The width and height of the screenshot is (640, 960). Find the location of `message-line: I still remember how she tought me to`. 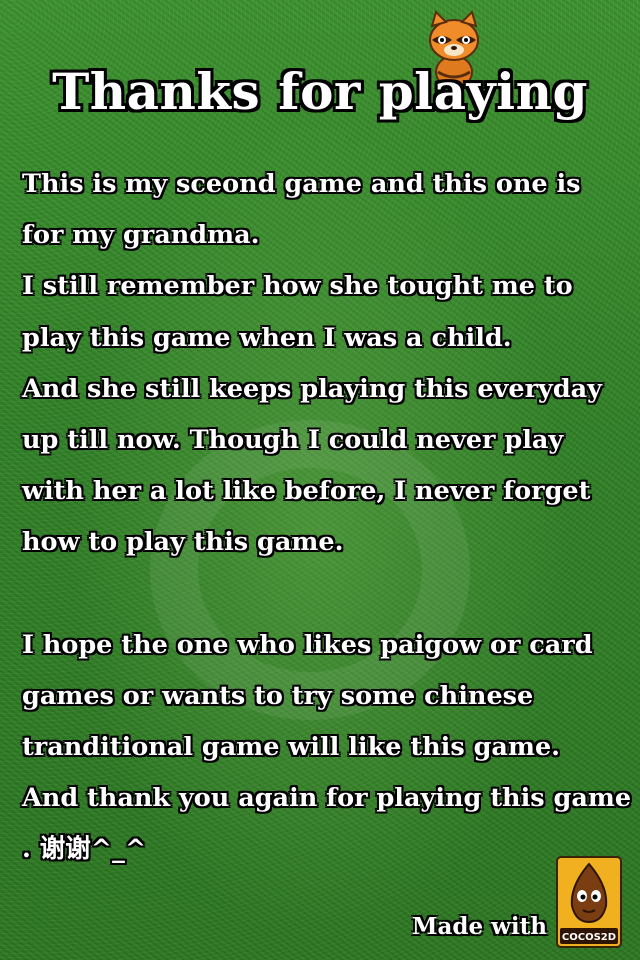

message-line: I still remember how she tought me to is located at coordinates (297, 286).